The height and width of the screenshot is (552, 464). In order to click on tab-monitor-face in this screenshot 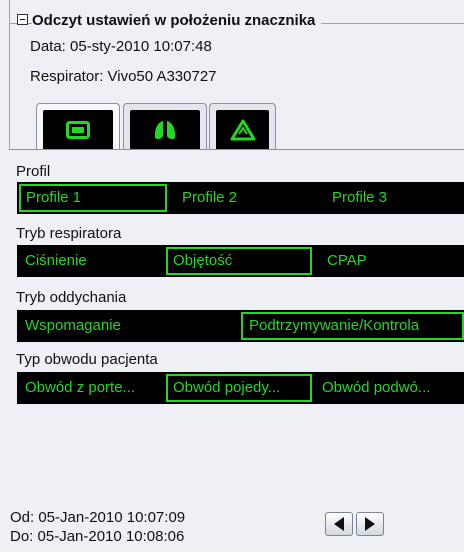, I will do `click(78, 130)`.